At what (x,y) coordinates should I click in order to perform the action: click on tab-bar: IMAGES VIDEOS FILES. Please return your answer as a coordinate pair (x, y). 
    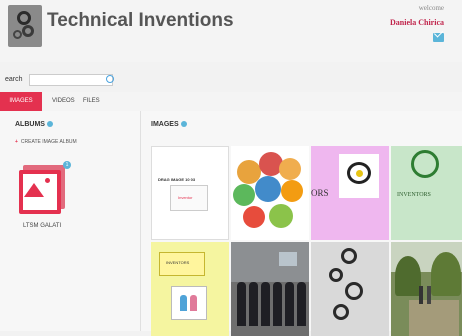
    Looking at the image, I should click on (231, 102).